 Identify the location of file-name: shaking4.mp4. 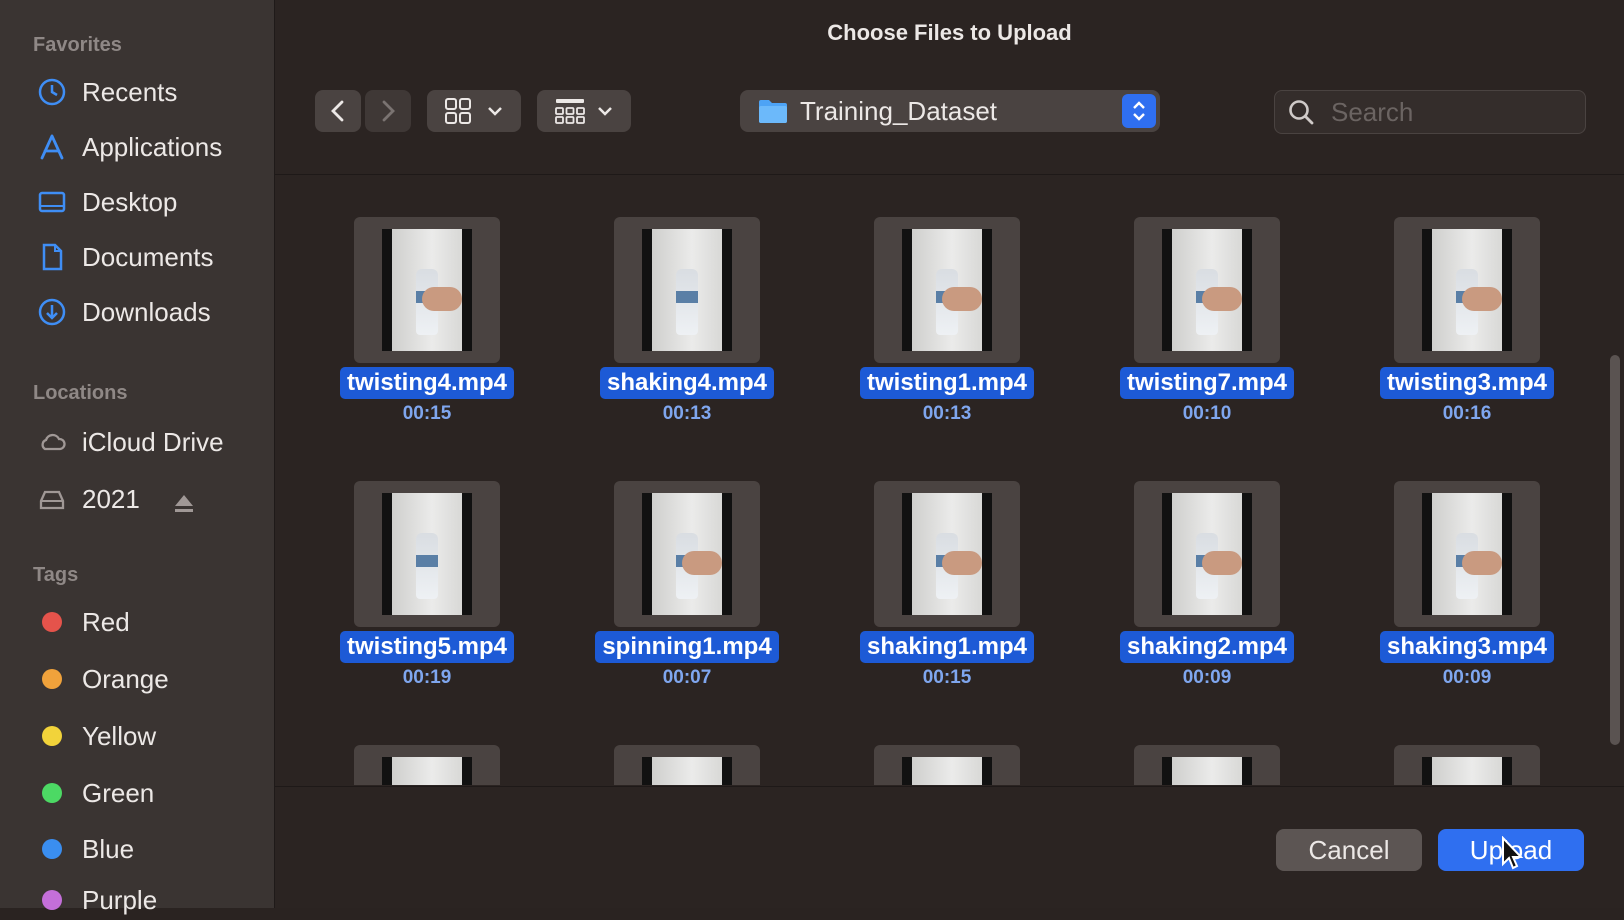
(687, 383).